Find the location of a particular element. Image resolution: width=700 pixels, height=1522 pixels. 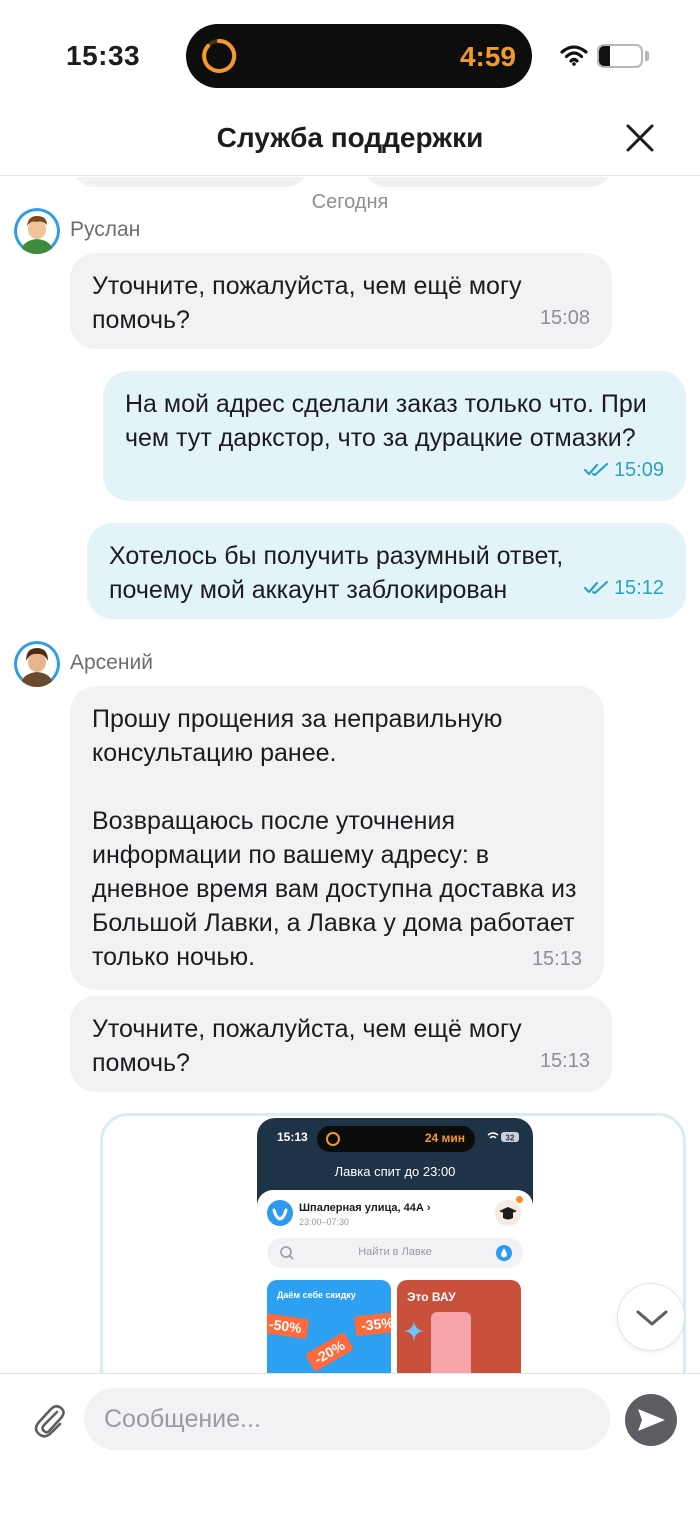

attachment-island-text: 24 мин is located at coordinates (444, 1138).